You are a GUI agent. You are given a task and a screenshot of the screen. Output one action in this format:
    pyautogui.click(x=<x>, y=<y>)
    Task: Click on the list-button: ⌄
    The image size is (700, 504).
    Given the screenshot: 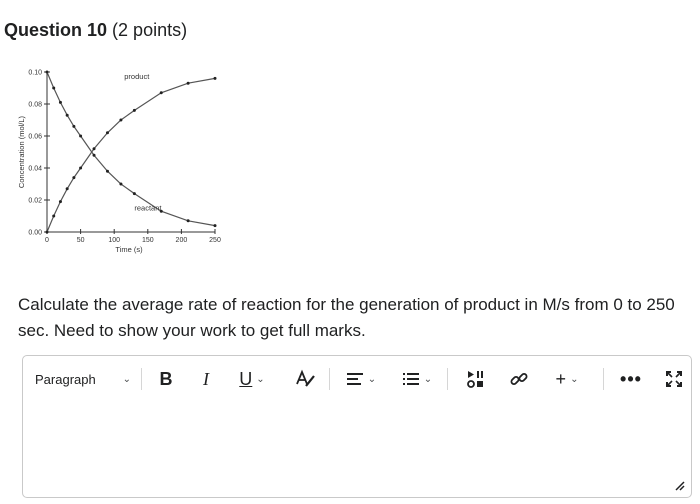 What is the action you would take?
    pyautogui.click(x=417, y=379)
    